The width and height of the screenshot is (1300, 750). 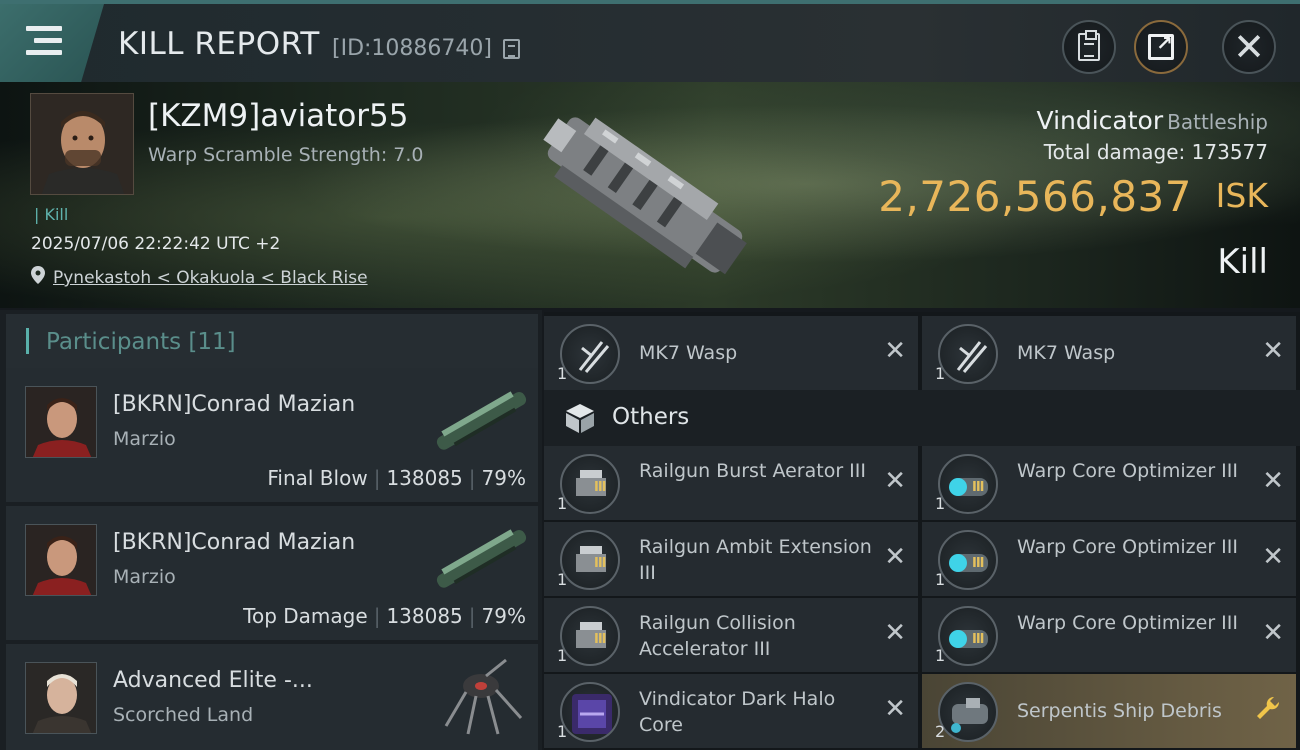 What do you see at coordinates (278, 116) in the screenshot?
I see `victim-name: [KZM9]aviator55` at bounding box center [278, 116].